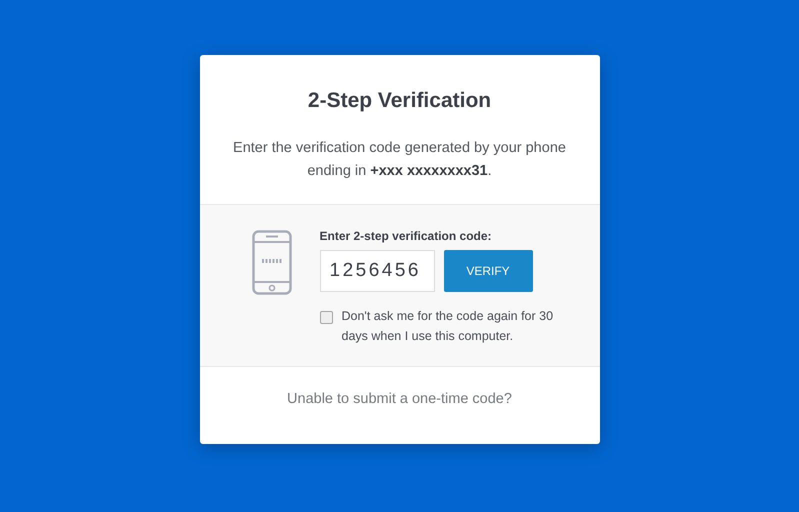 The height and width of the screenshot is (512, 799). What do you see at coordinates (399, 400) in the screenshot?
I see `help-link: Unable to submit a one-time code?` at bounding box center [399, 400].